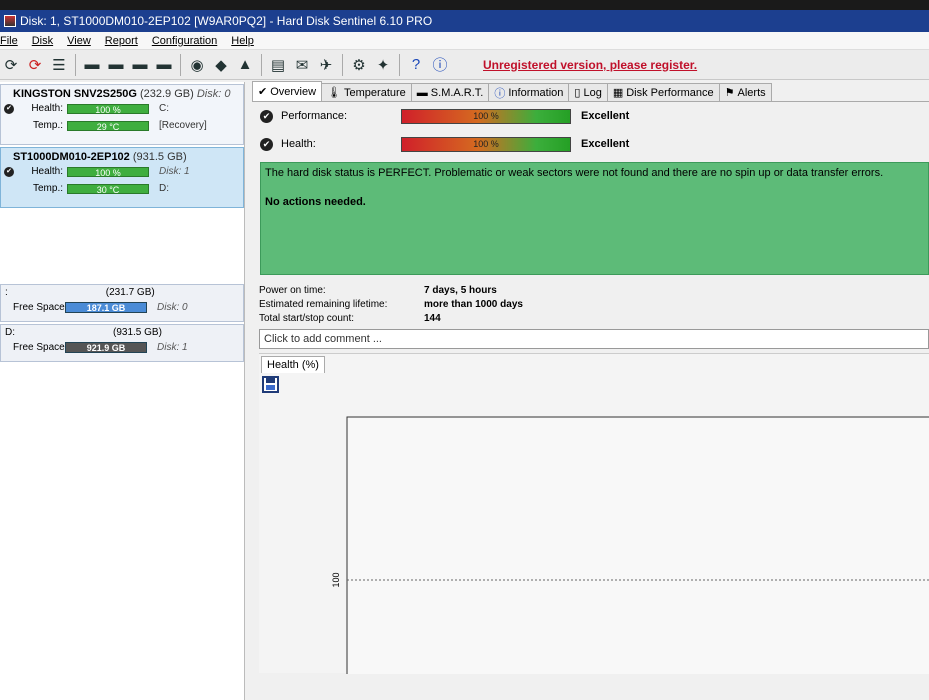 This screenshot has height=700, width=929. I want to click on lifetime-label: Estimated remaining lifetime:, so click(323, 304).